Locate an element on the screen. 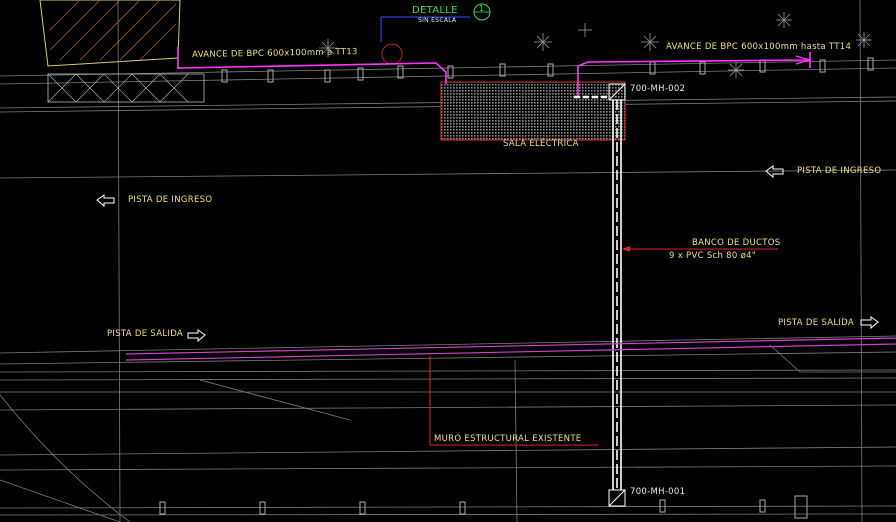  pista-salida-edge is located at coordinates (510, 349).